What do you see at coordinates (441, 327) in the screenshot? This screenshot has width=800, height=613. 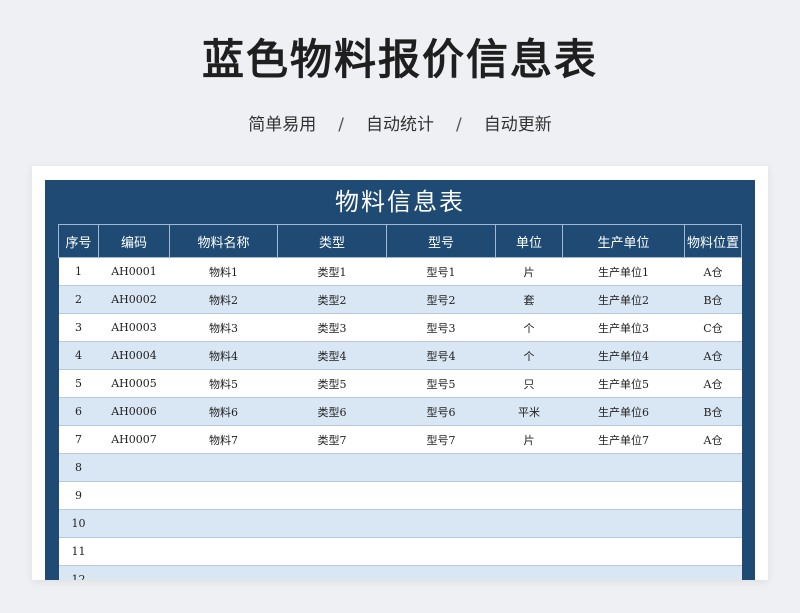 I see `cell-col-model: 型号3` at bounding box center [441, 327].